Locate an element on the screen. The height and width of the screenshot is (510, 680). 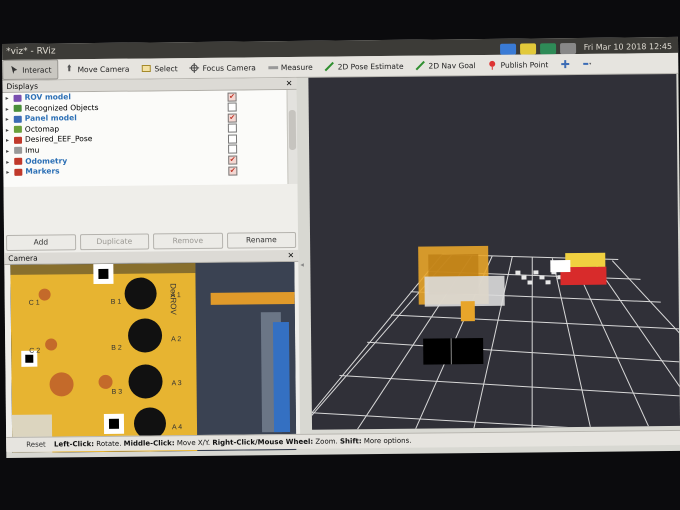
display-item-label: Octomap is located at coordinates (42, 129).